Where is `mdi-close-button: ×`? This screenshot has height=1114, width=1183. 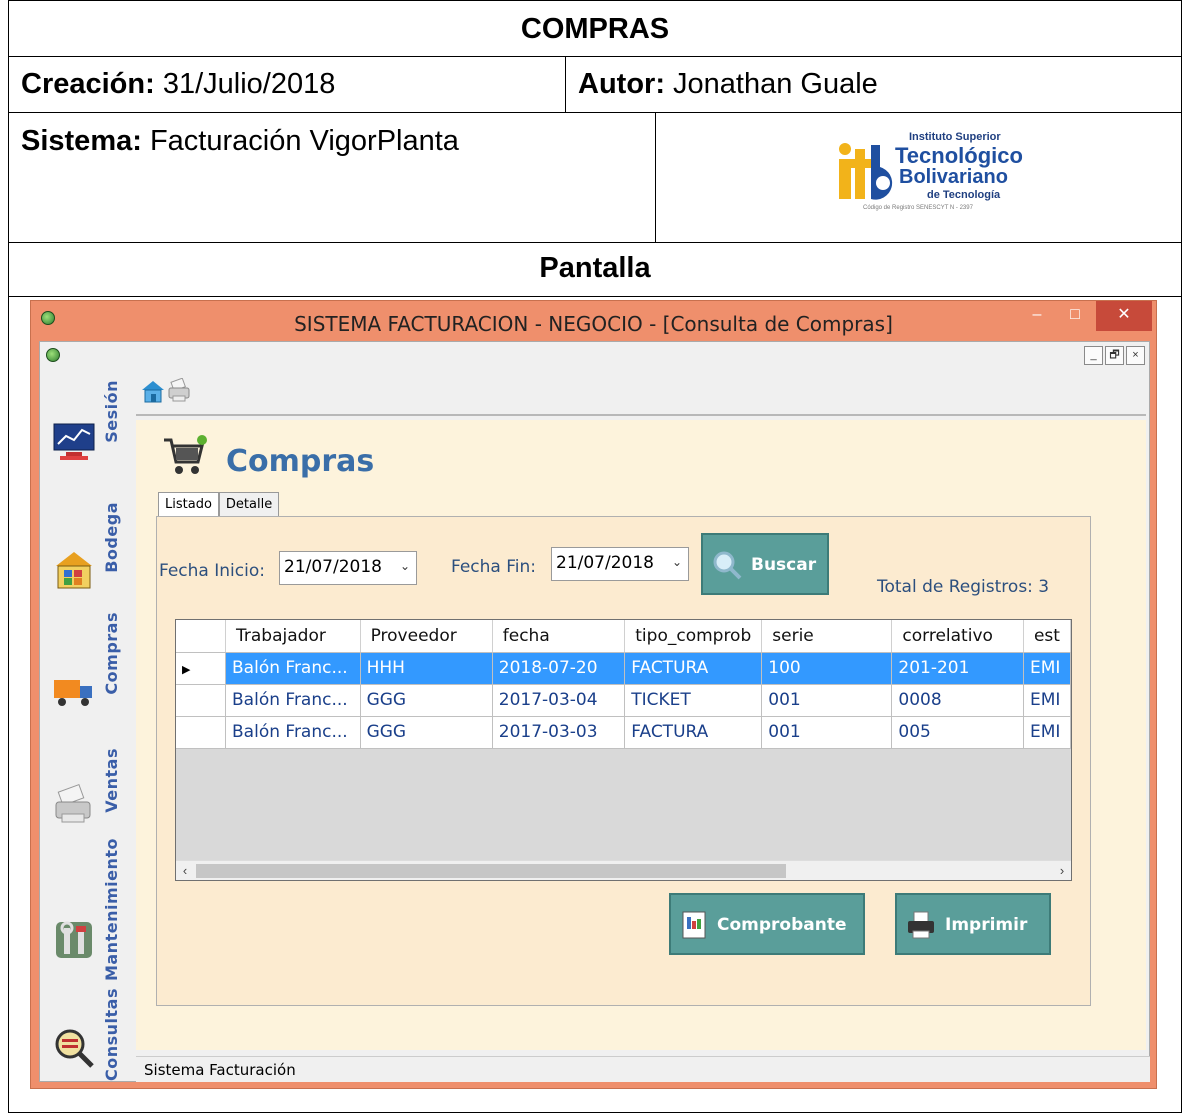
mdi-close-button: × is located at coordinates (1135, 355).